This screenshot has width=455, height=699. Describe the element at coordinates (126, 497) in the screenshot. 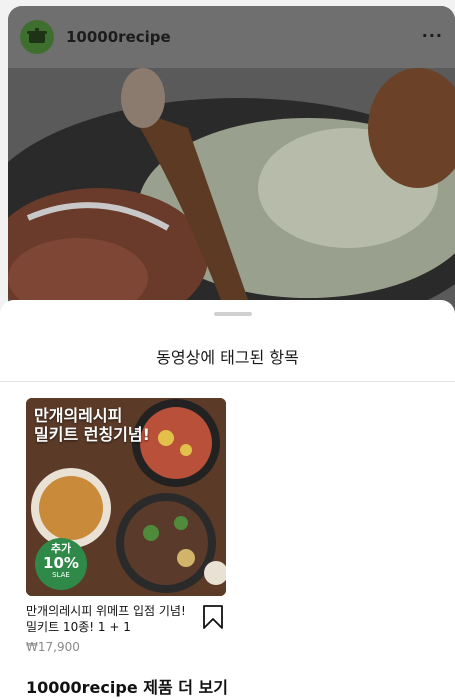

I see `product-image: 만개의레시피 밀키트 런칭기념! 추가 10% SLAE` at that location.